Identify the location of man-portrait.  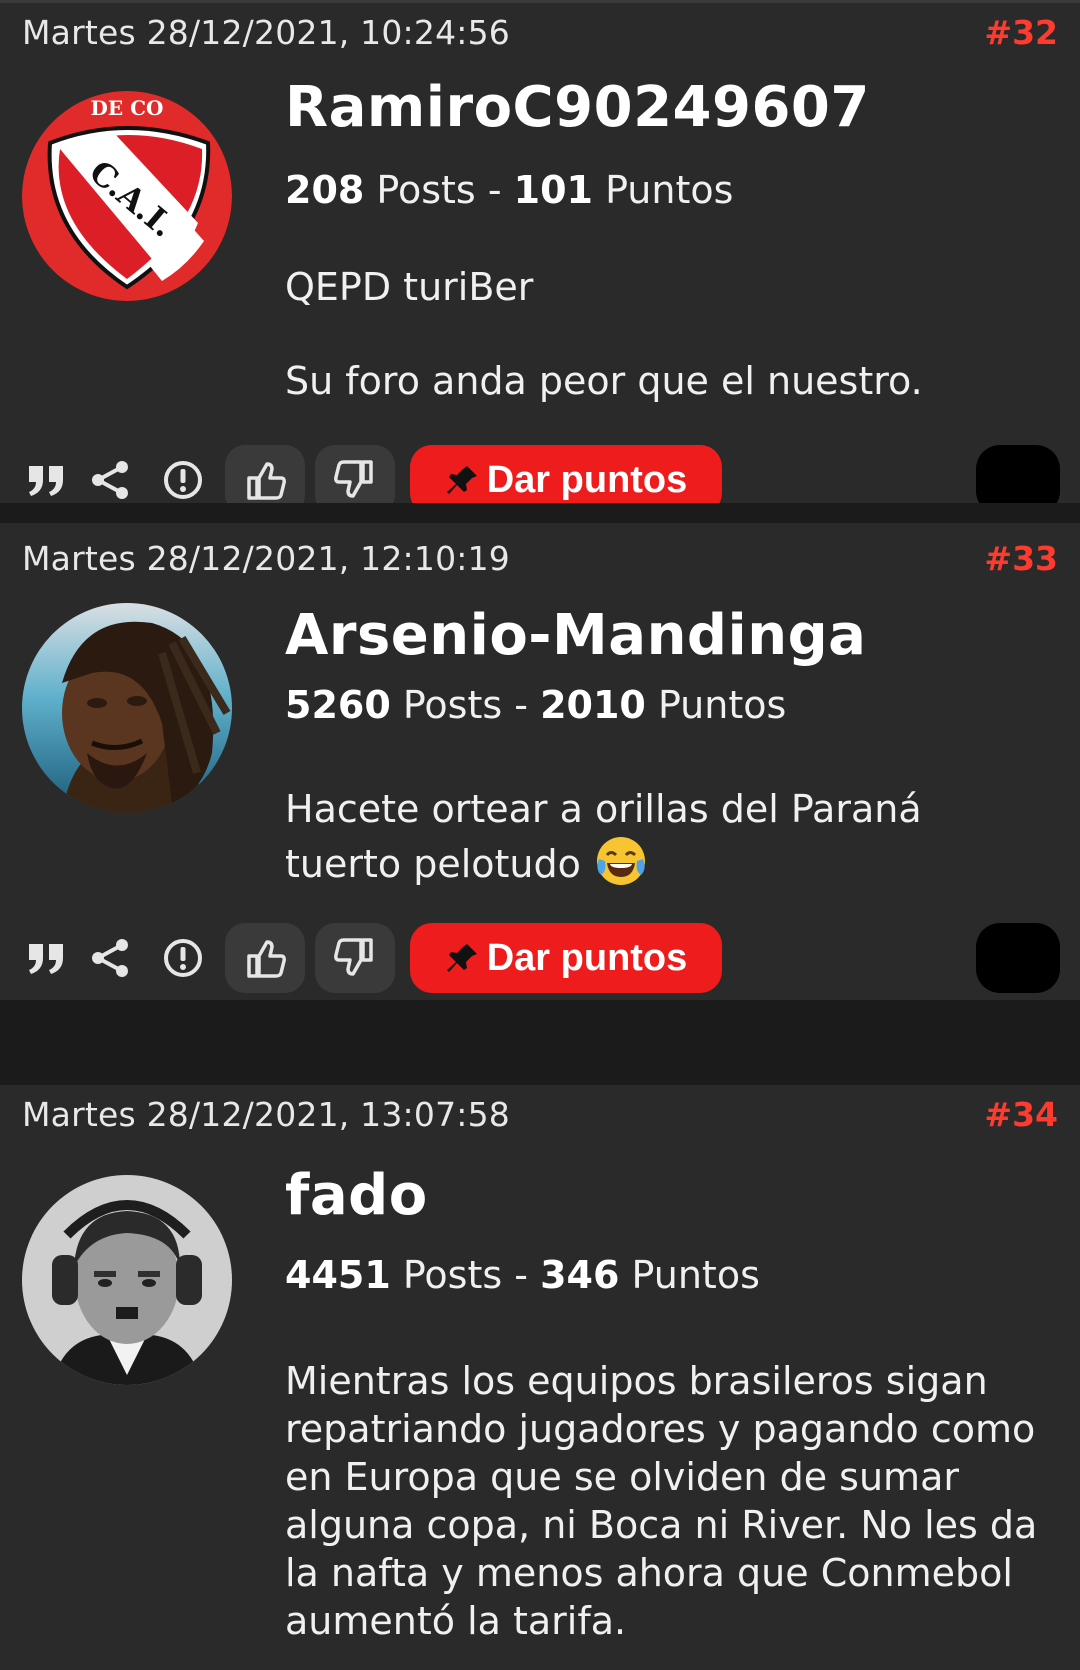
(127, 708).